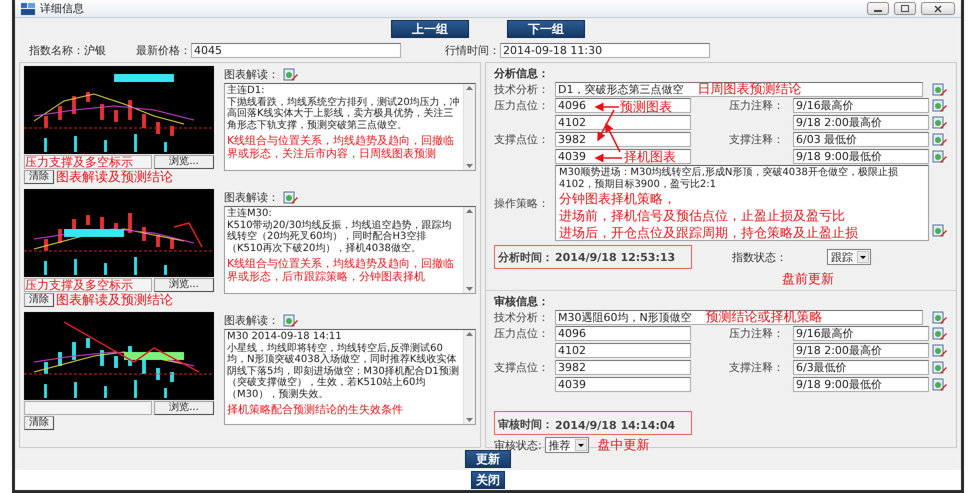  Describe the element at coordinates (488, 480) in the screenshot. I see `close-dialog-button: 关闭` at that location.